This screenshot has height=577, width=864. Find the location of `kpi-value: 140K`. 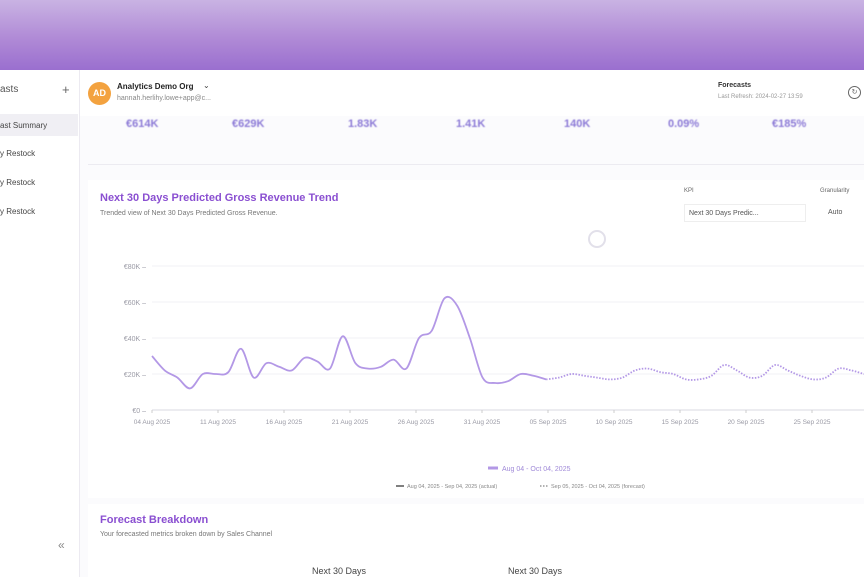

kpi-value: 140K is located at coordinates (577, 124).